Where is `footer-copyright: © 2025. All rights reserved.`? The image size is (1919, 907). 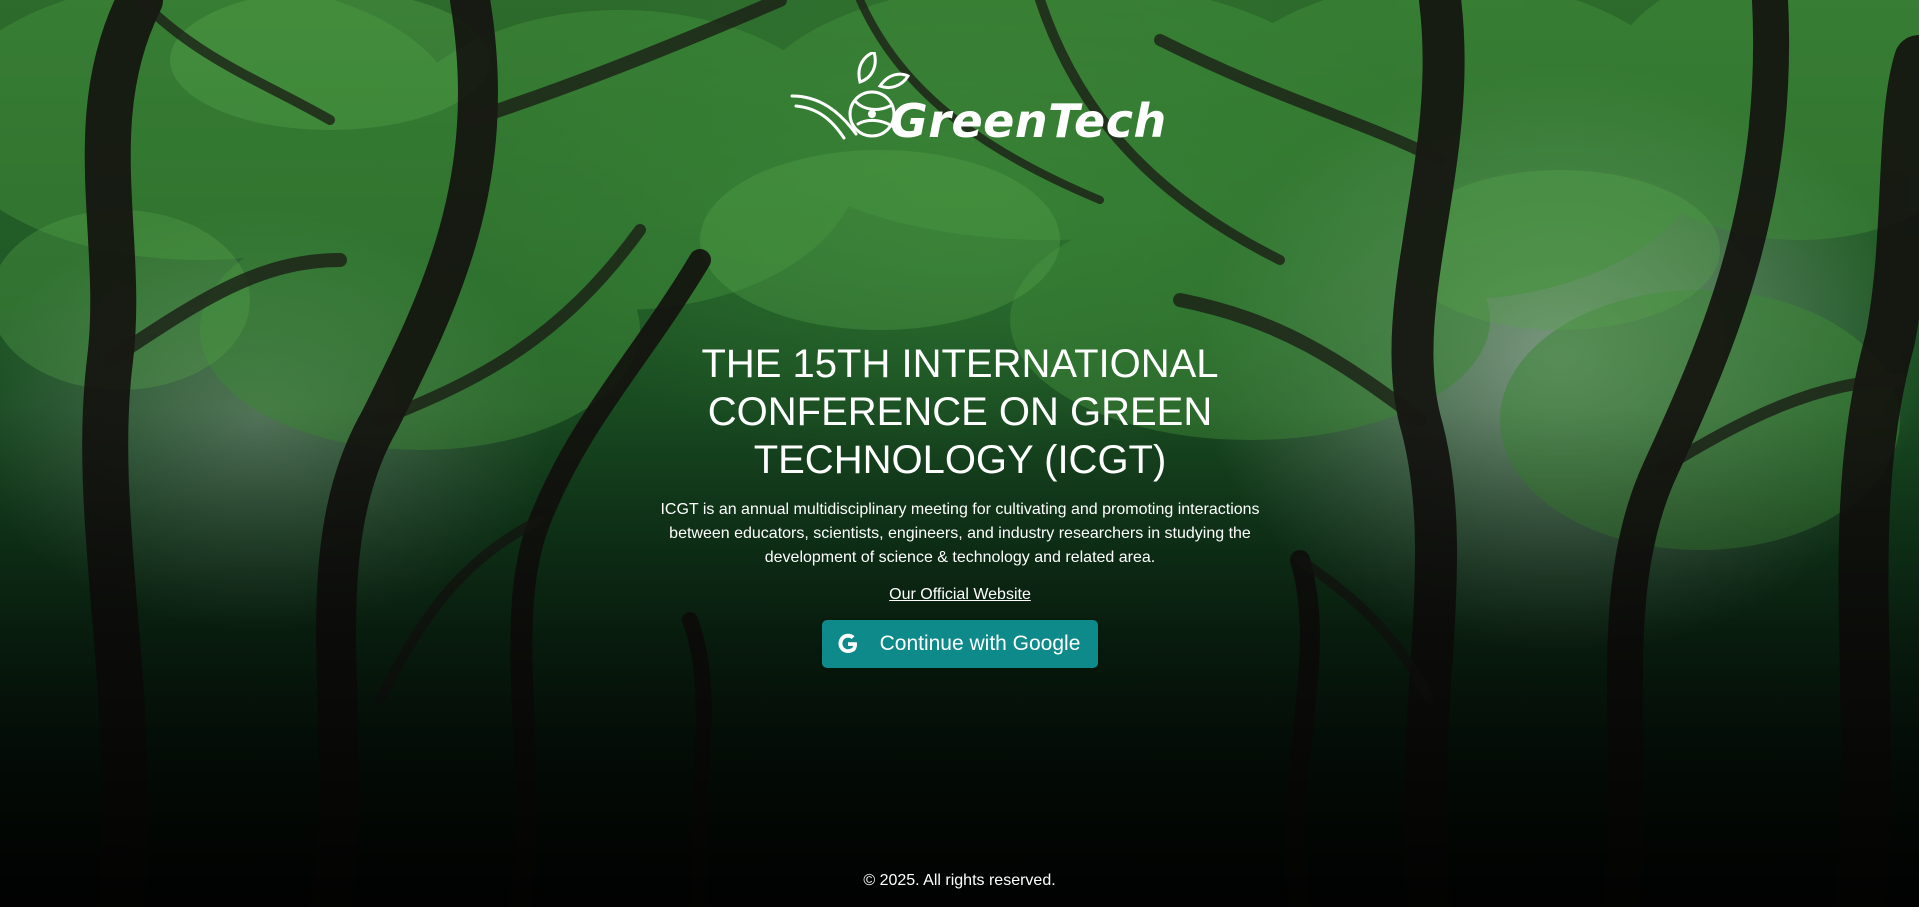
footer-copyright: © 2025. All rights reserved. is located at coordinates (959, 880).